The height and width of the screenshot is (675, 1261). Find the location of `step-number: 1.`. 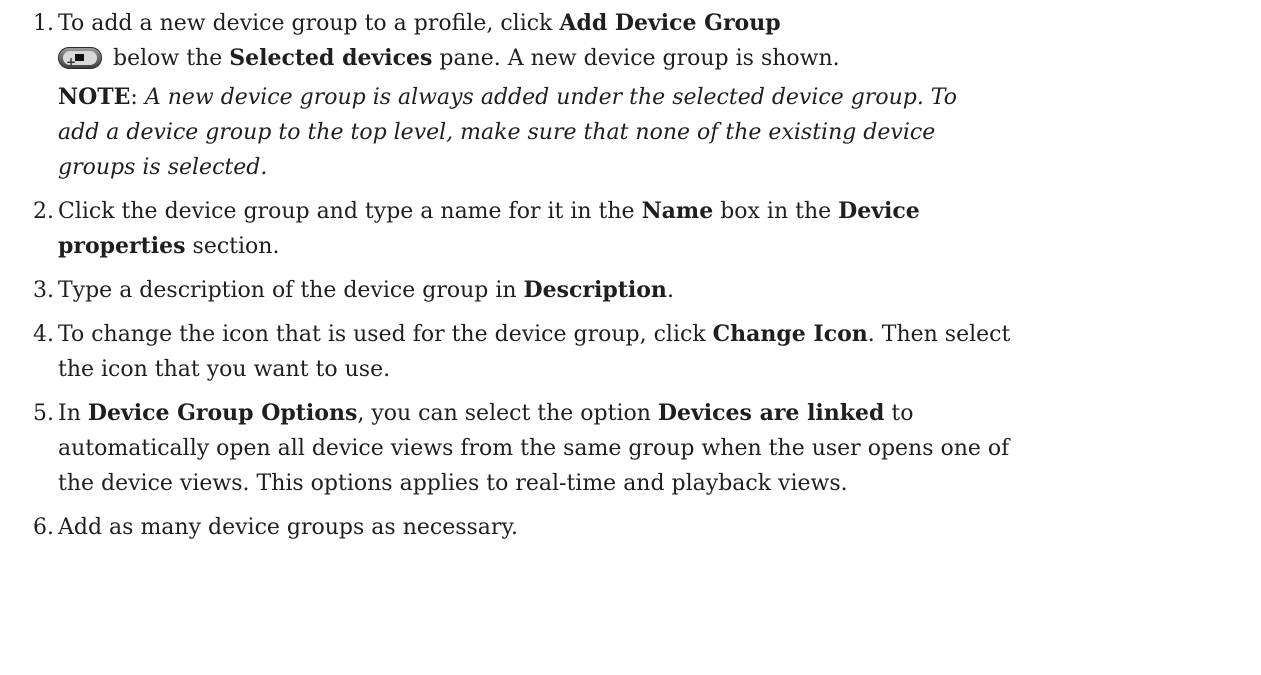

step-number: 1. is located at coordinates (43, 23).